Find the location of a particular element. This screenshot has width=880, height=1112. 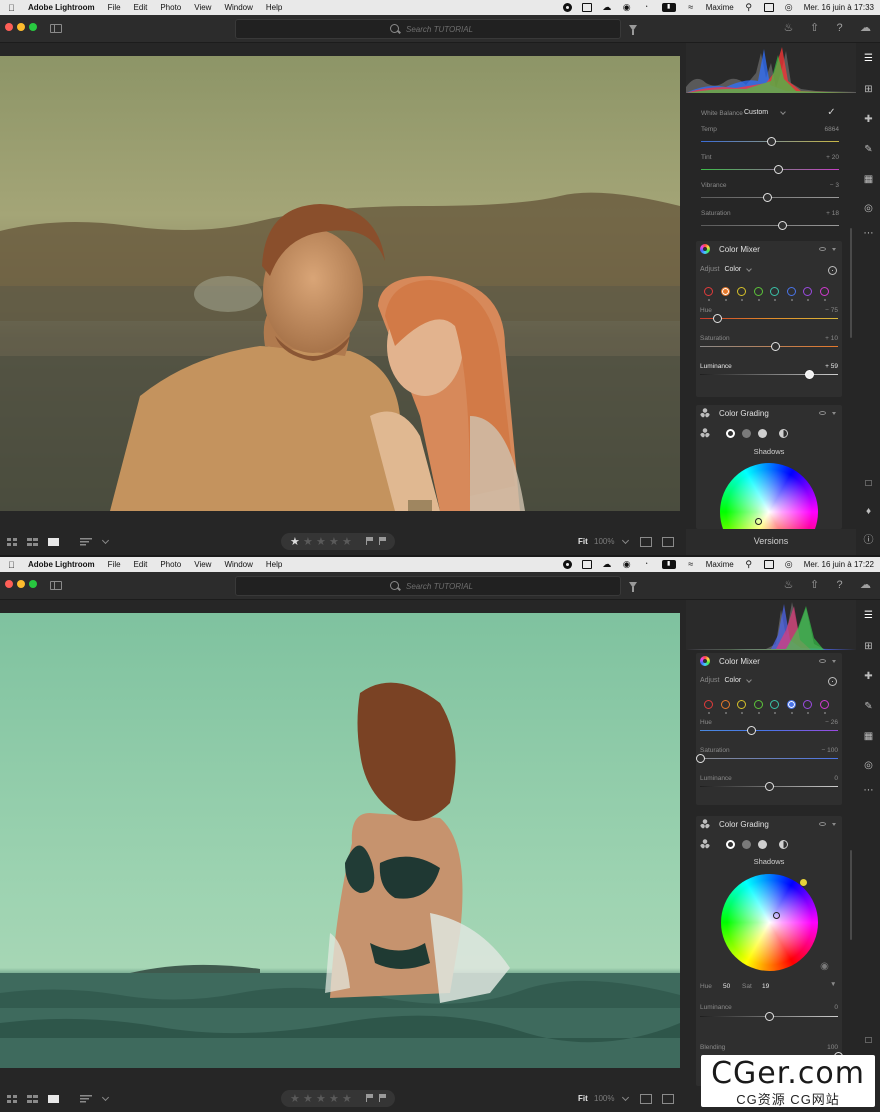

three-way-mode-icon is located at coordinates (705, 844).